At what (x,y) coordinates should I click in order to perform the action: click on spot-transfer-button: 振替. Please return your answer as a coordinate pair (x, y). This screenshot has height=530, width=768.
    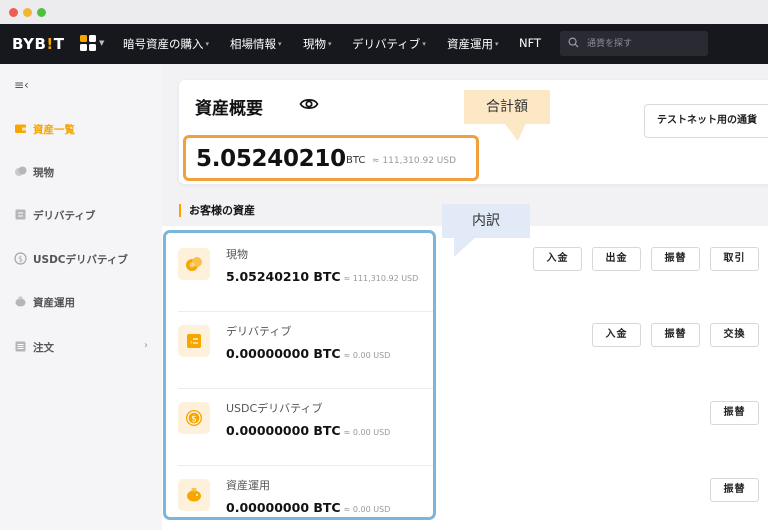
    Looking at the image, I should click on (675, 259).